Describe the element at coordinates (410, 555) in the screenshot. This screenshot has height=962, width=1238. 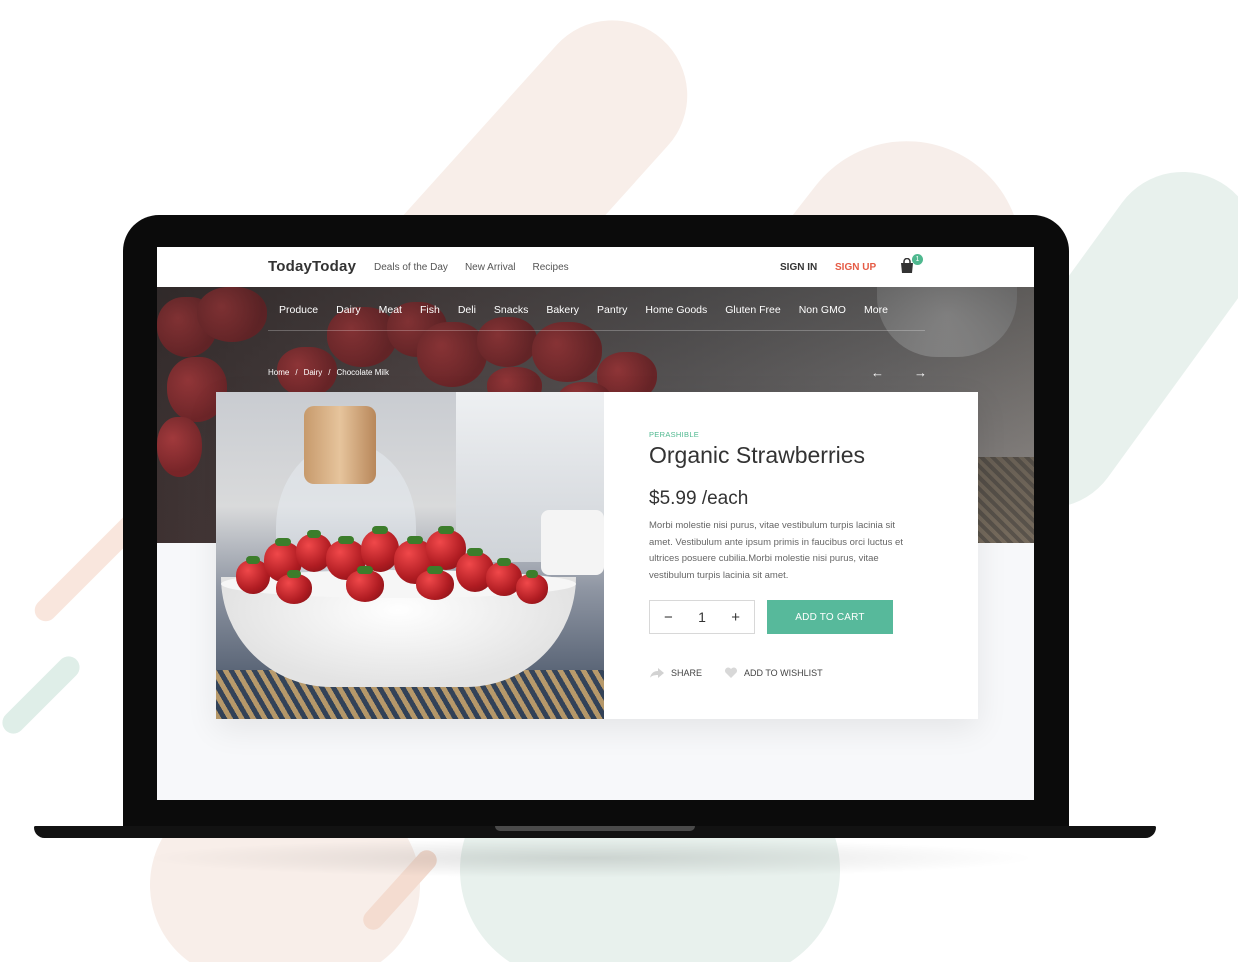
I see `product-image` at that location.